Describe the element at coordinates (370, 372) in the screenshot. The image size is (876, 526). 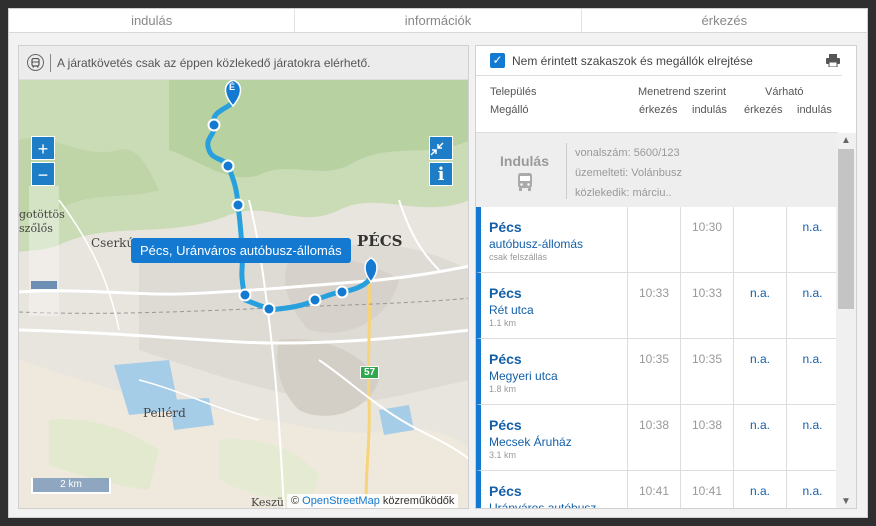
I see `road-badge-57: 57` at that location.